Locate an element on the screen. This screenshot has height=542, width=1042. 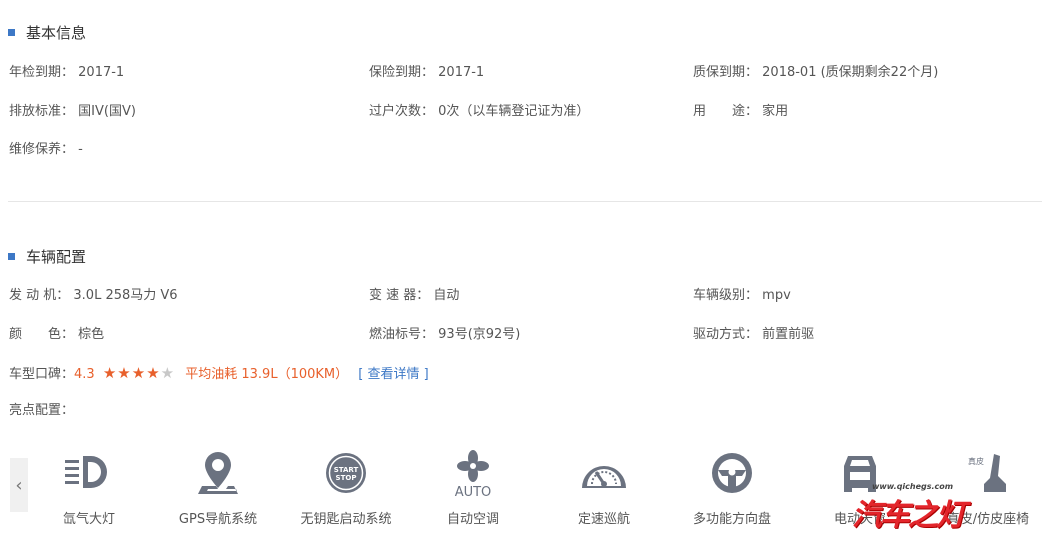
feature-item: AUTO 自动空调 is located at coordinates (473, 496).